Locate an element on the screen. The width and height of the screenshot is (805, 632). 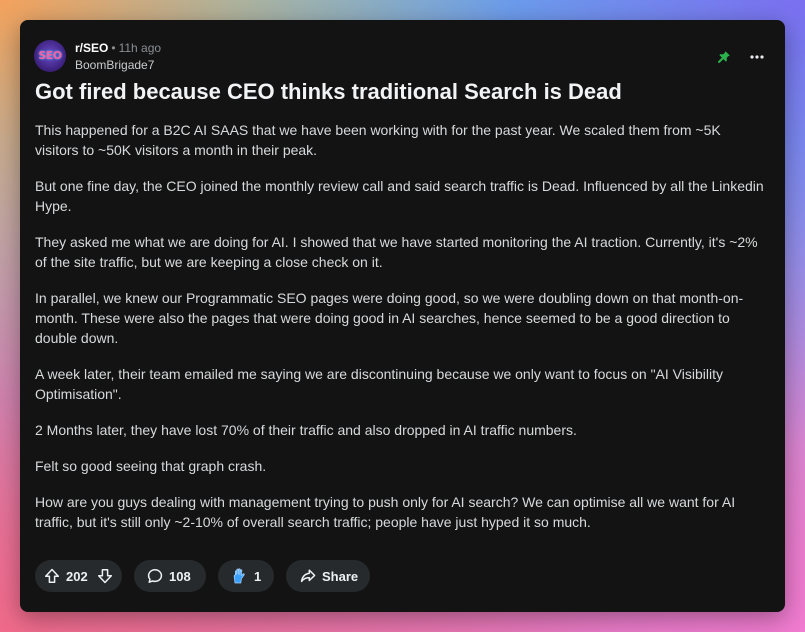
share-button: Share is located at coordinates (328, 576).